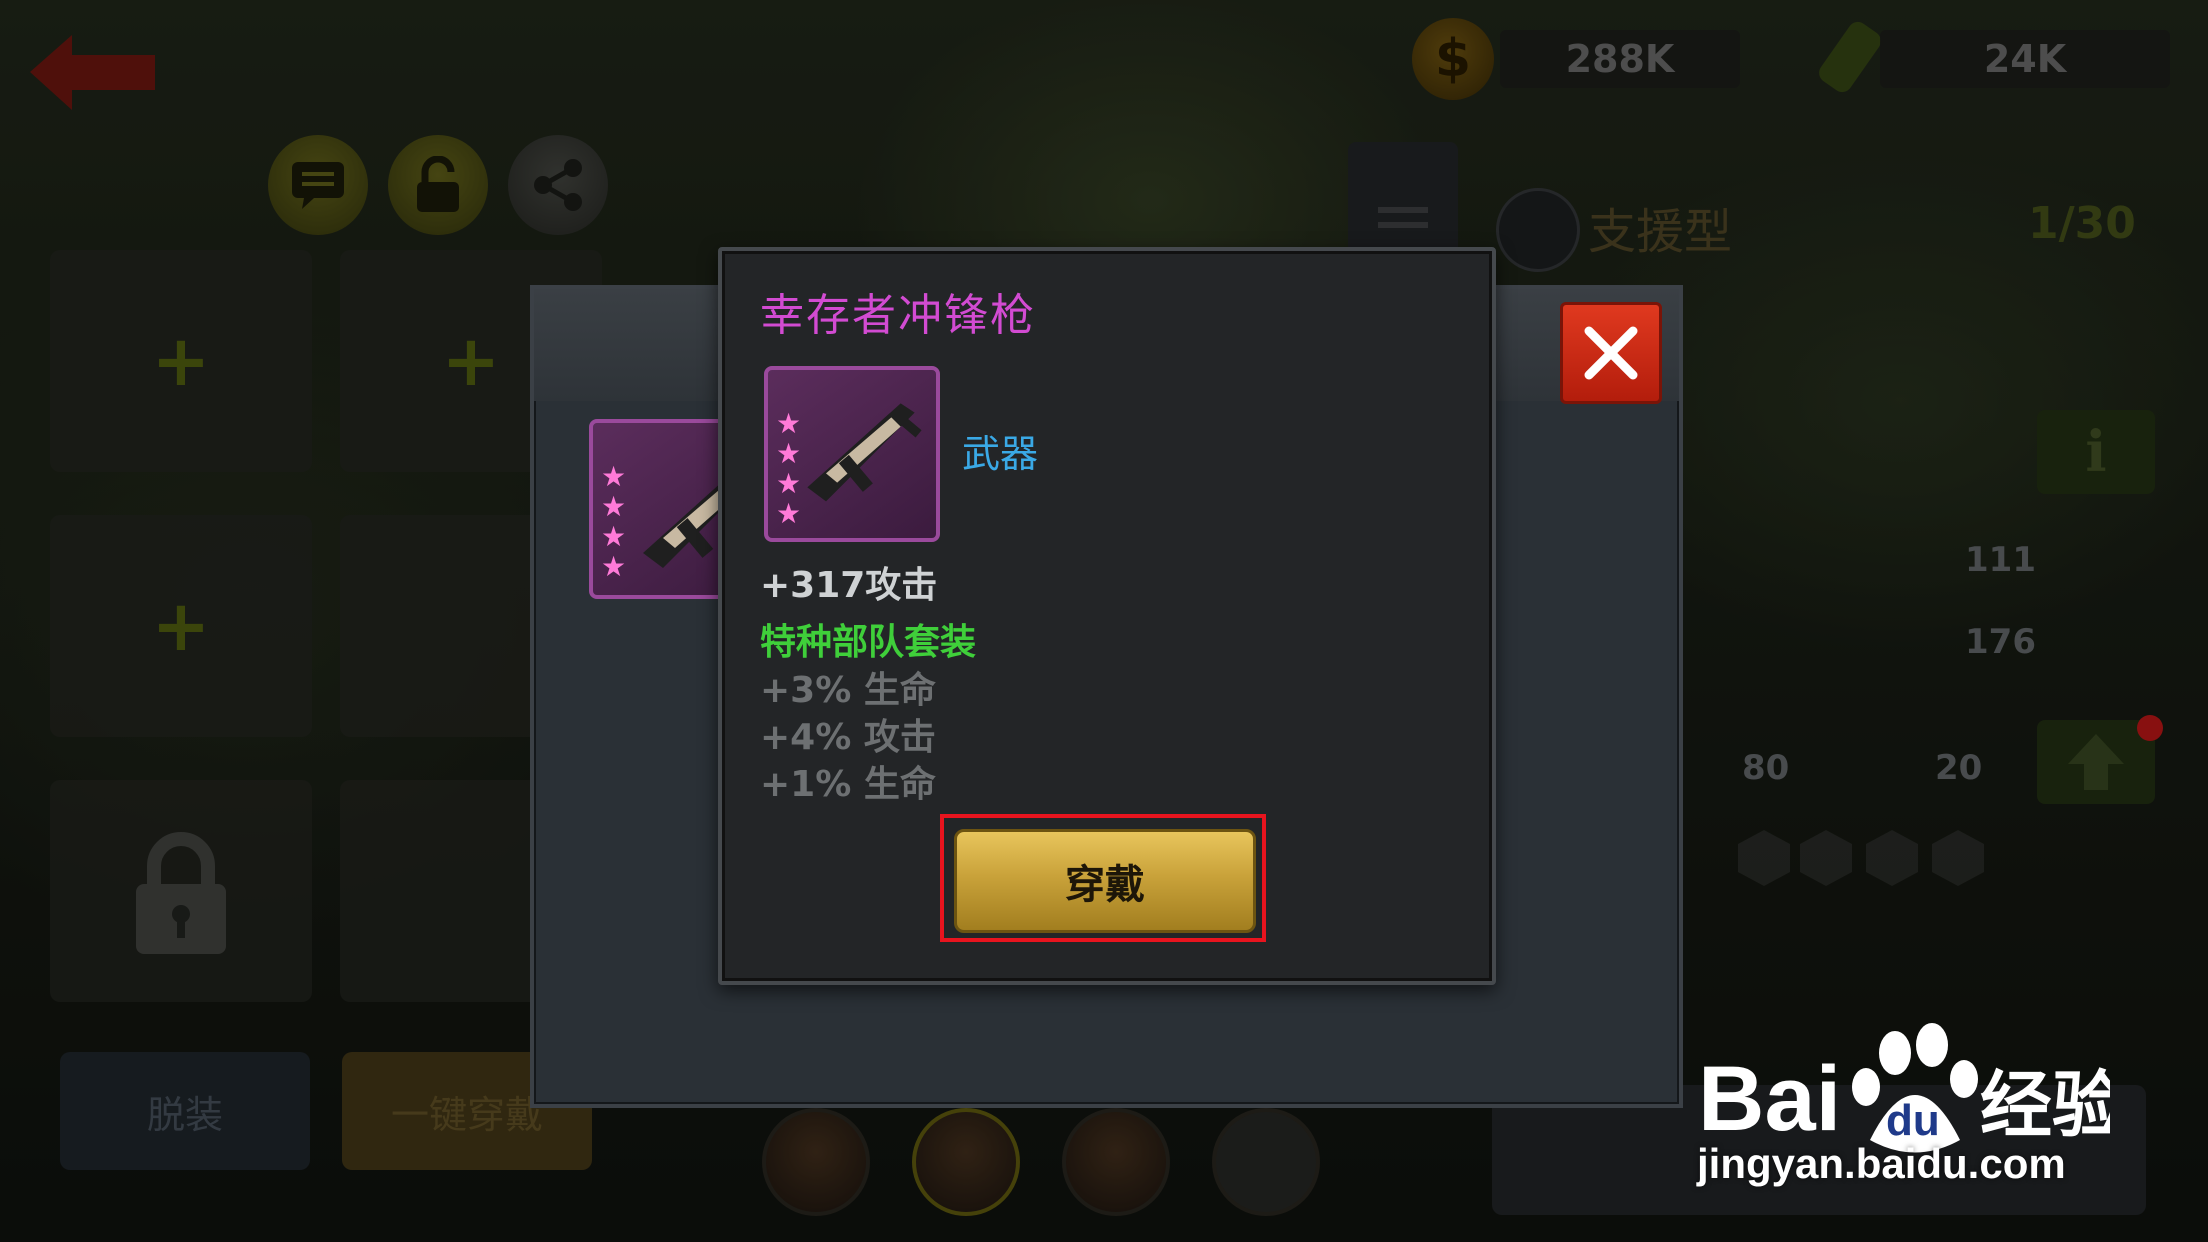  I want to click on watermark-url: jingyan.baidu.com, so click(1881, 1163).